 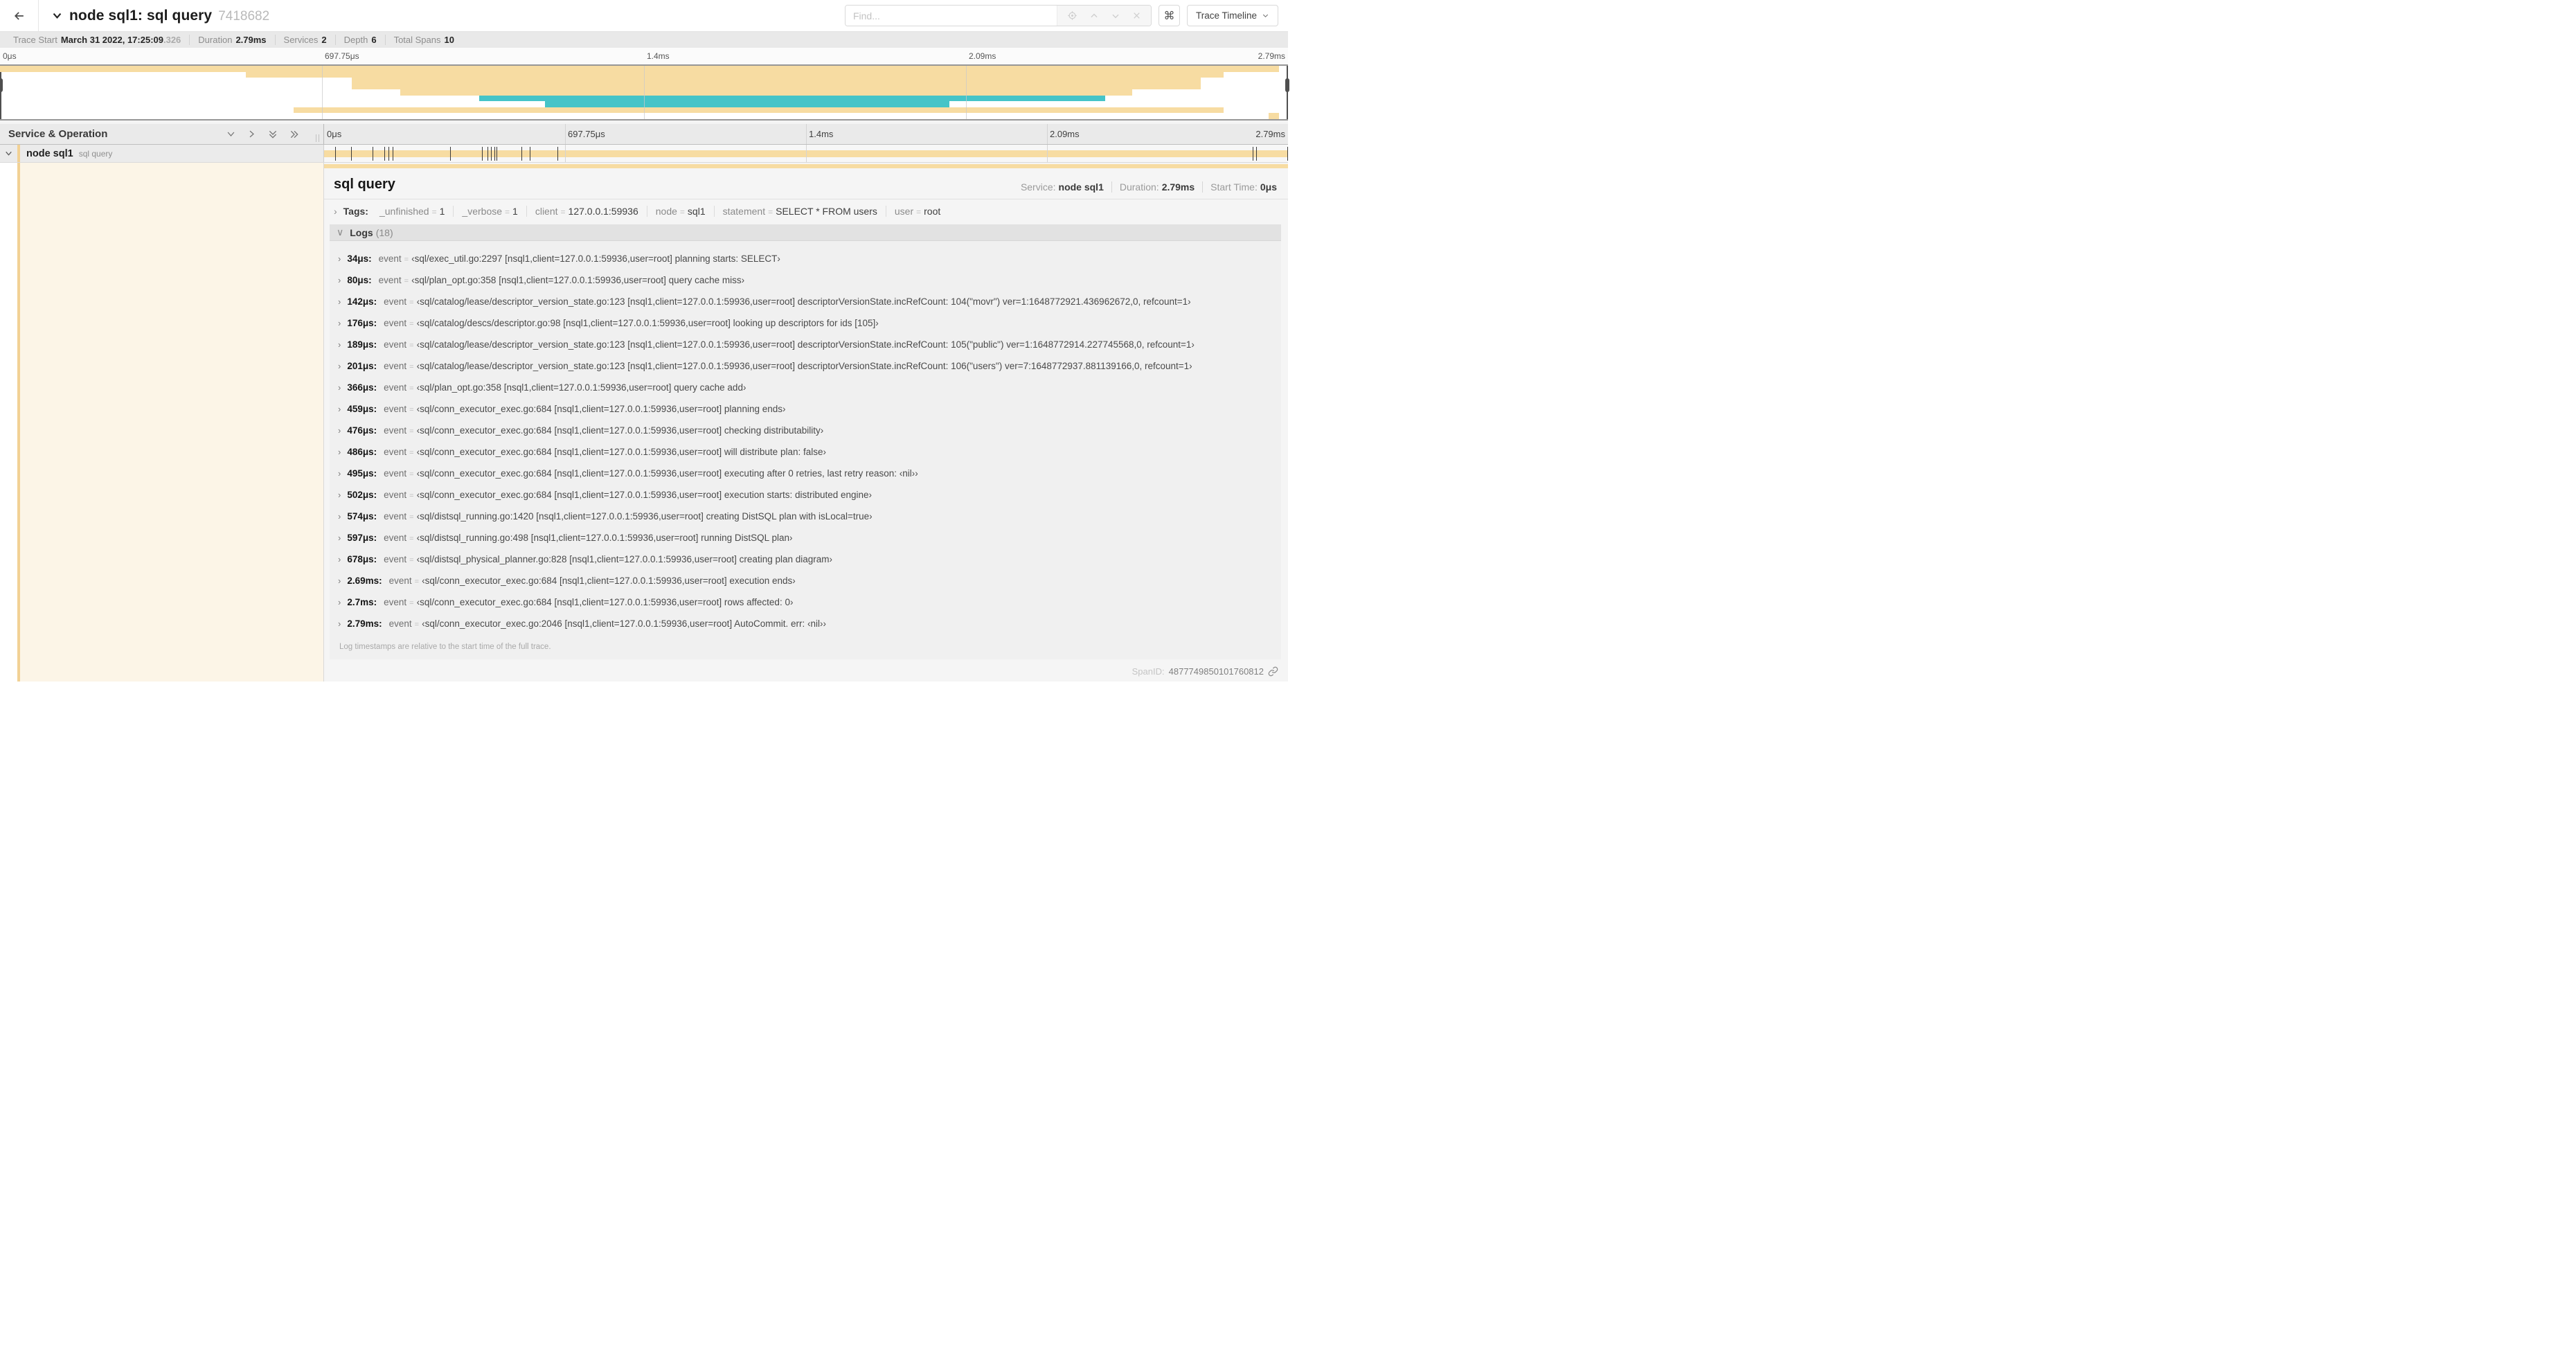 What do you see at coordinates (1158, 187) in the screenshot?
I see `meta-item-1: Duration: 2.79ms` at bounding box center [1158, 187].